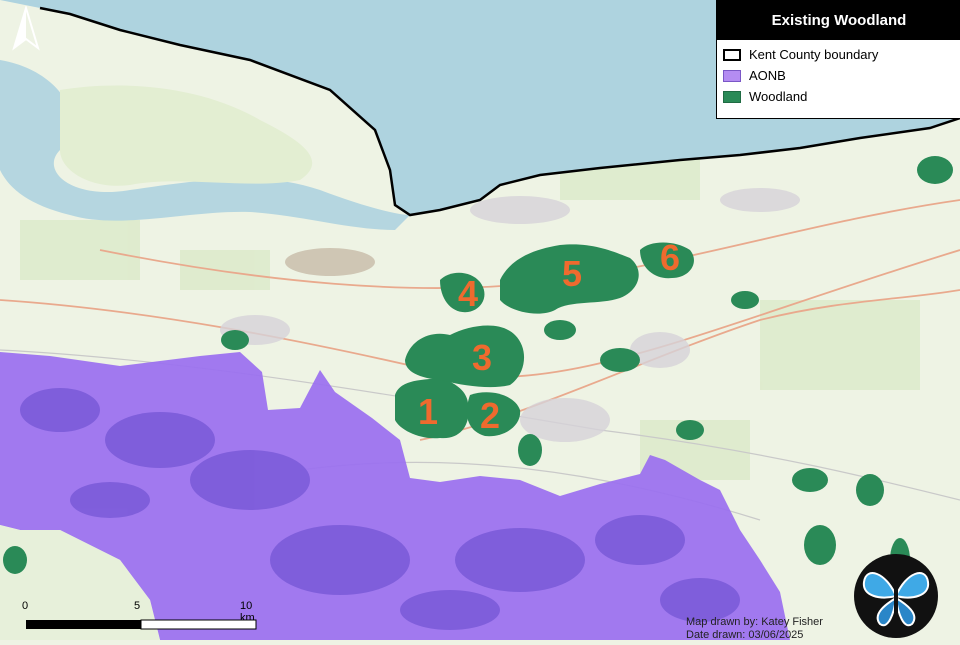  What do you see at coordinates (330, 262) in the screenshot?
I see `mudflat` at bounding box center [330, 262].